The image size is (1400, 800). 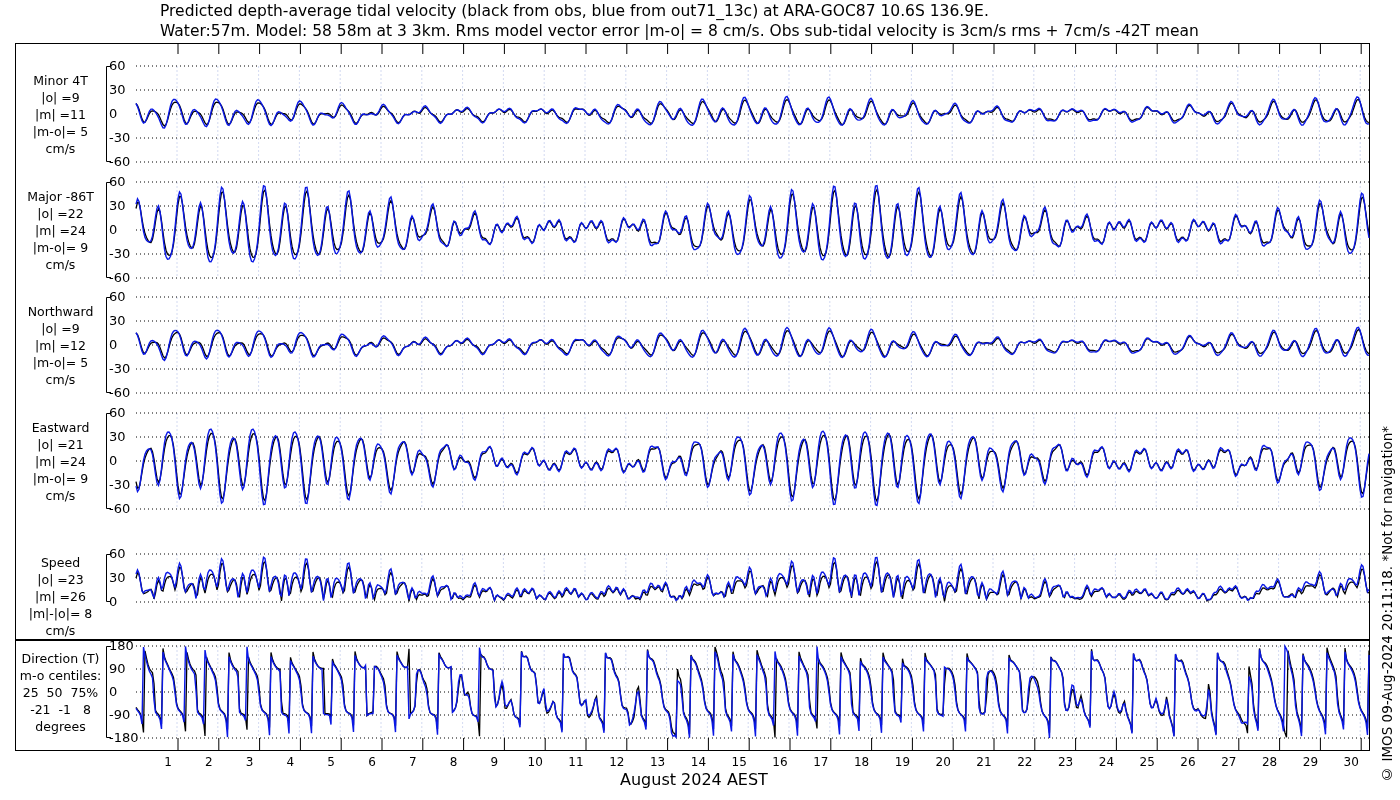 What do you see at coordinates (902, 762) in the screenshot?
I see `x-tick-label: 19` at bounding box center [902, 762].